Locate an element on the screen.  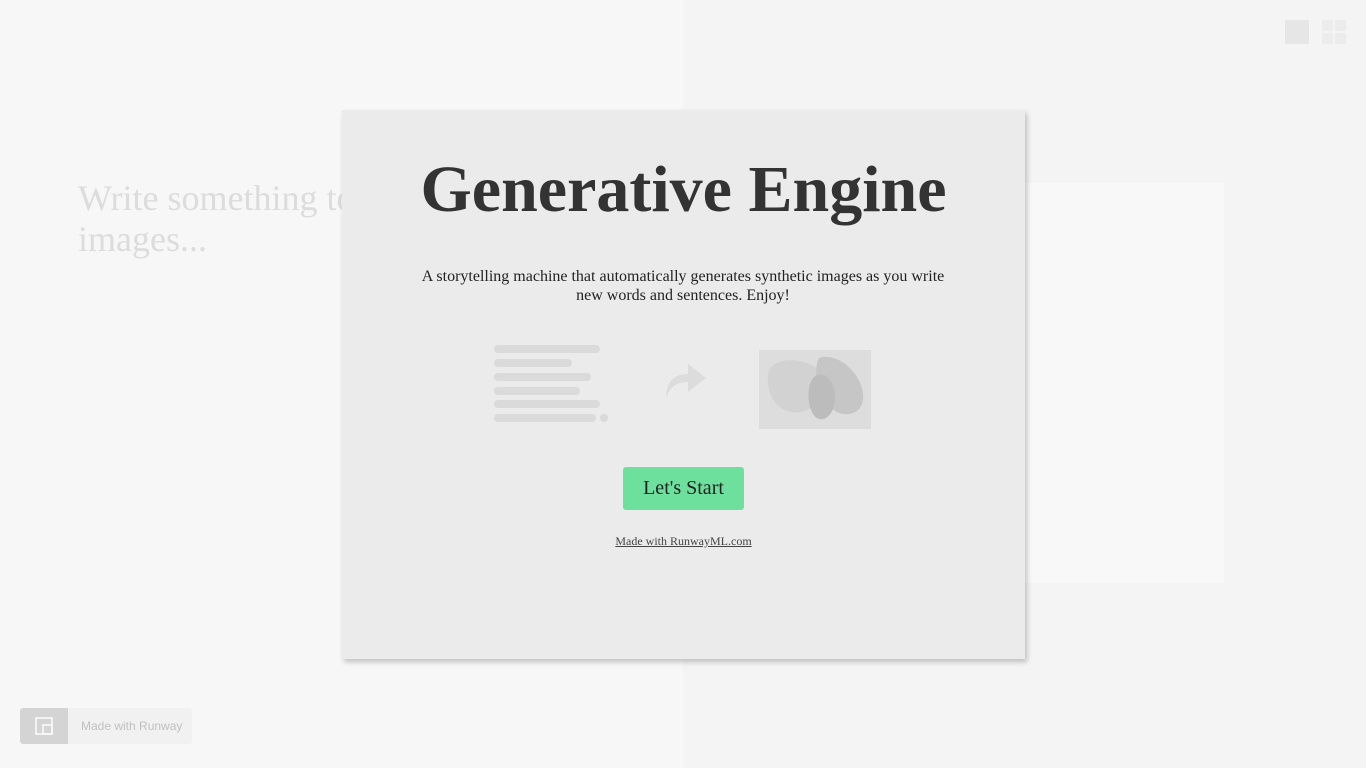
editor-placeholder-line1: Write something to is located at coordinates (216, 198).